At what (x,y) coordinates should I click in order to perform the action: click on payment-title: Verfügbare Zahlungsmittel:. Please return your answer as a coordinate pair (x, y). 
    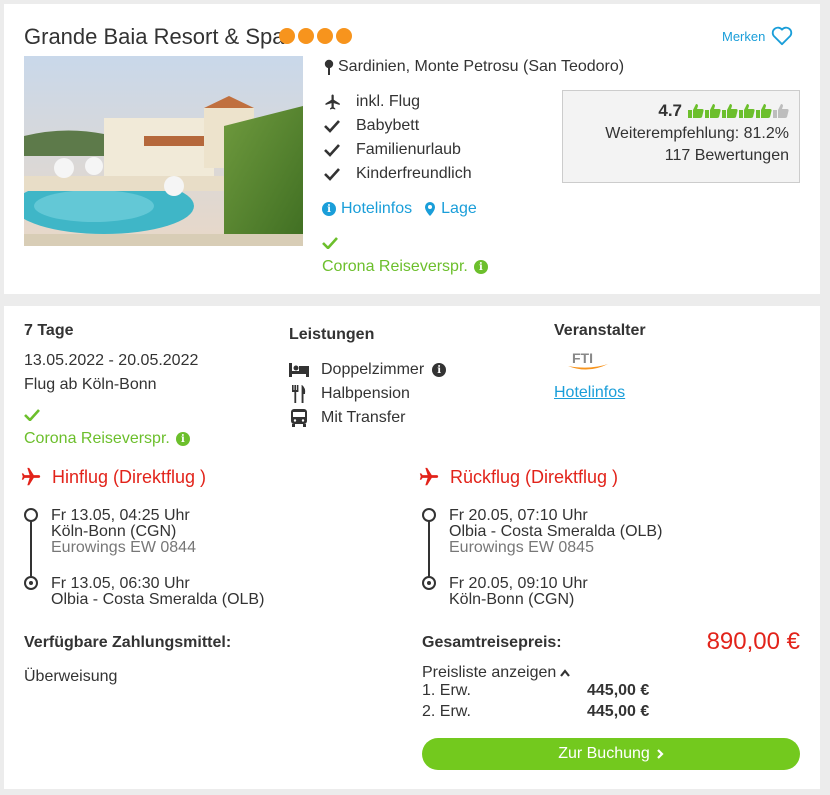
    Looking at the image, I should click on (128, 642).